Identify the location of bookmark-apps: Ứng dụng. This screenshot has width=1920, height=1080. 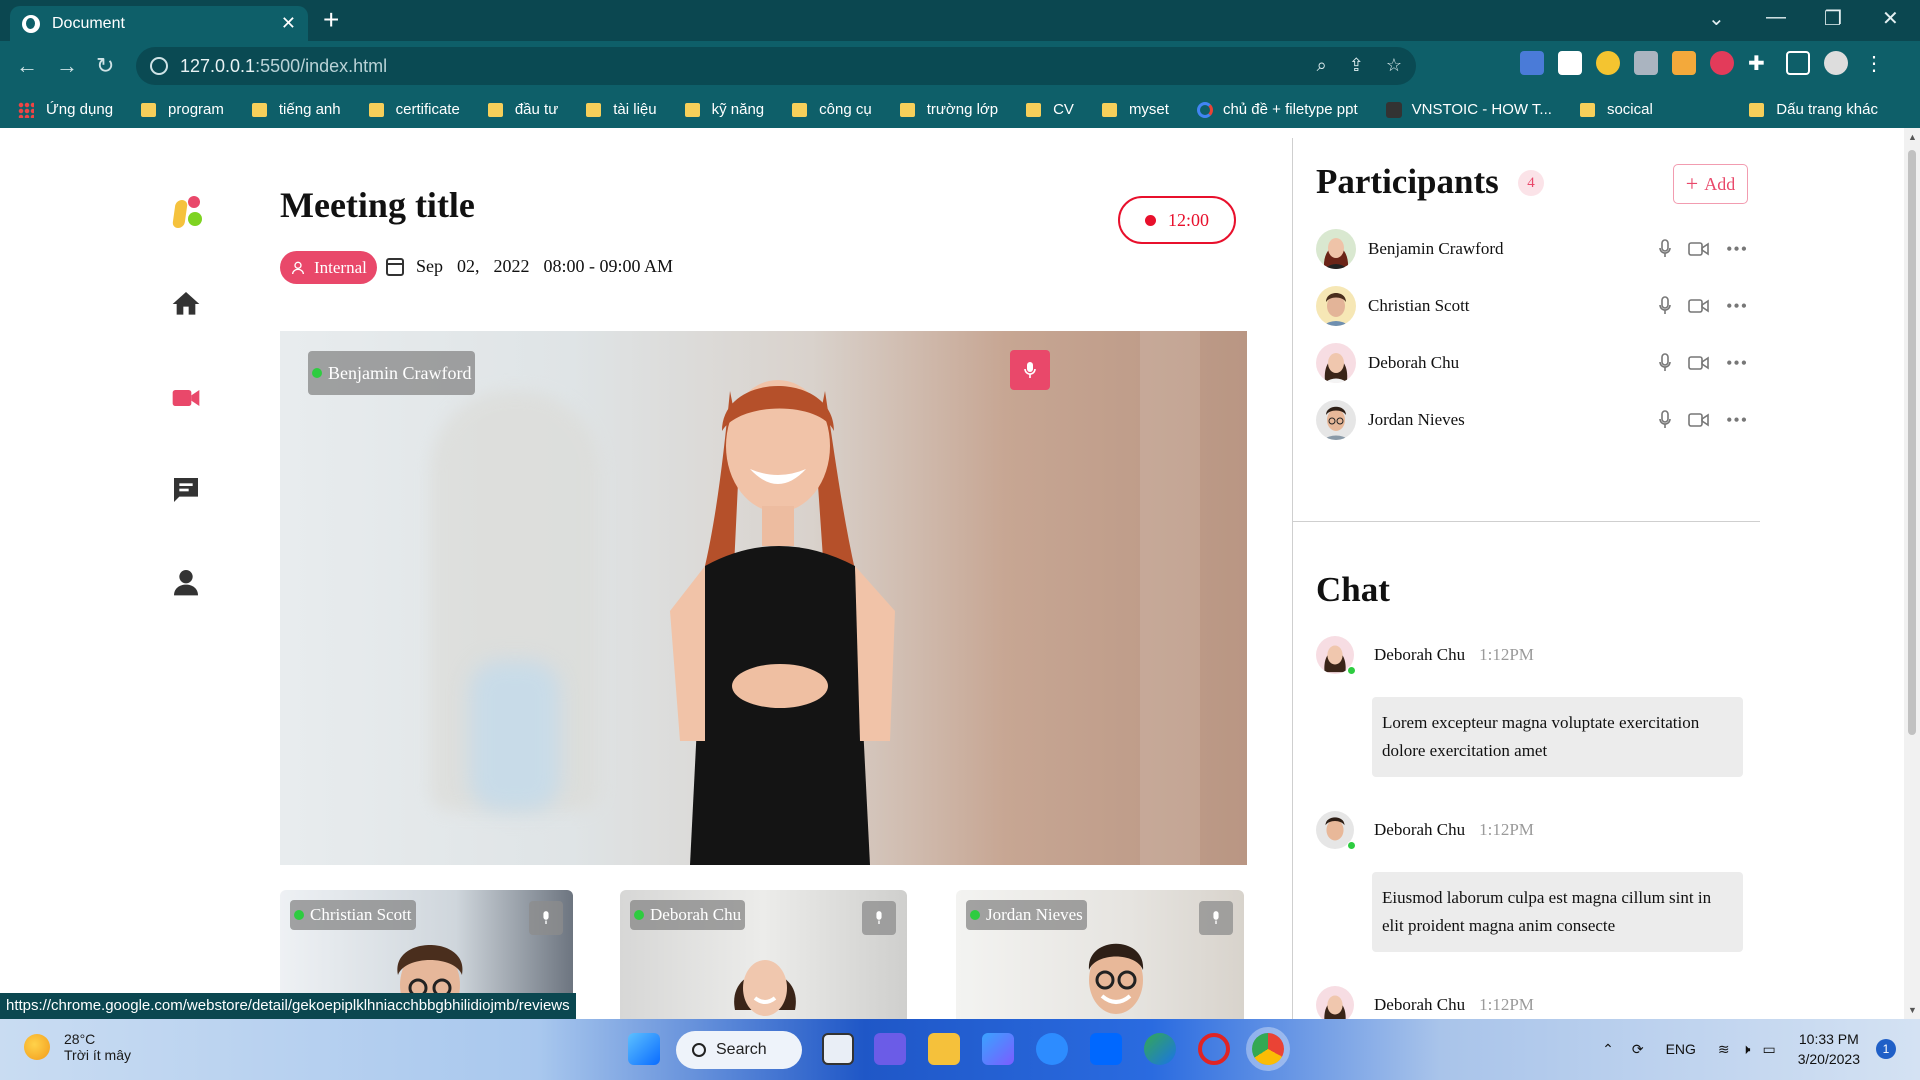
(65, 109).